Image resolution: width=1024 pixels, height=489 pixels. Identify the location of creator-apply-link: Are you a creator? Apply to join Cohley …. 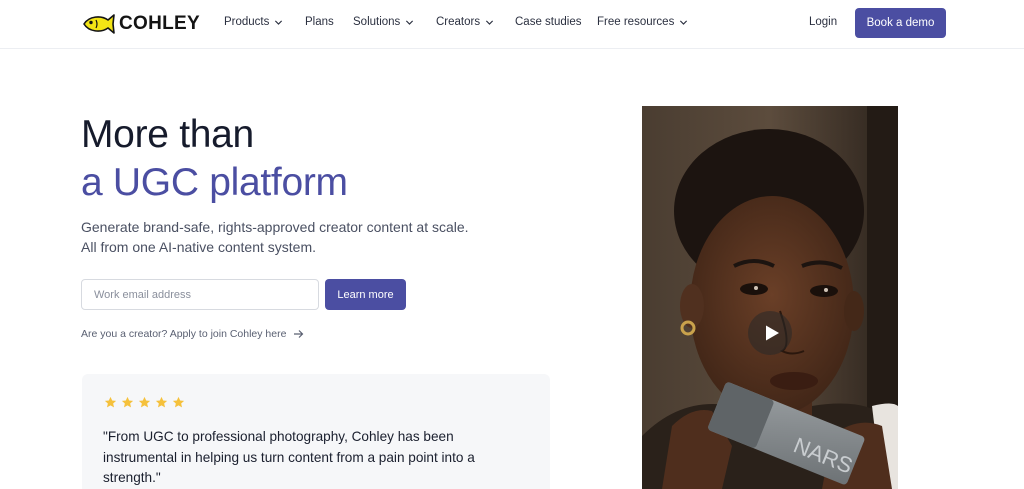
(192, 334).